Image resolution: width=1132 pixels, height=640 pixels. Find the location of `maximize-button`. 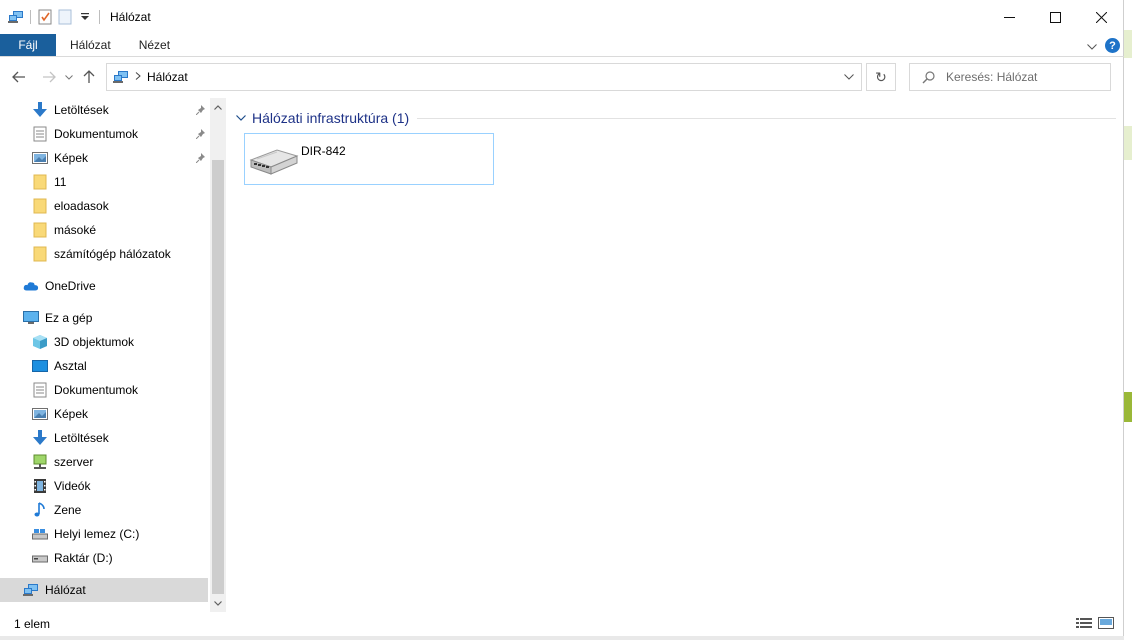

maximize-button is located at coordinates (1055, 17).